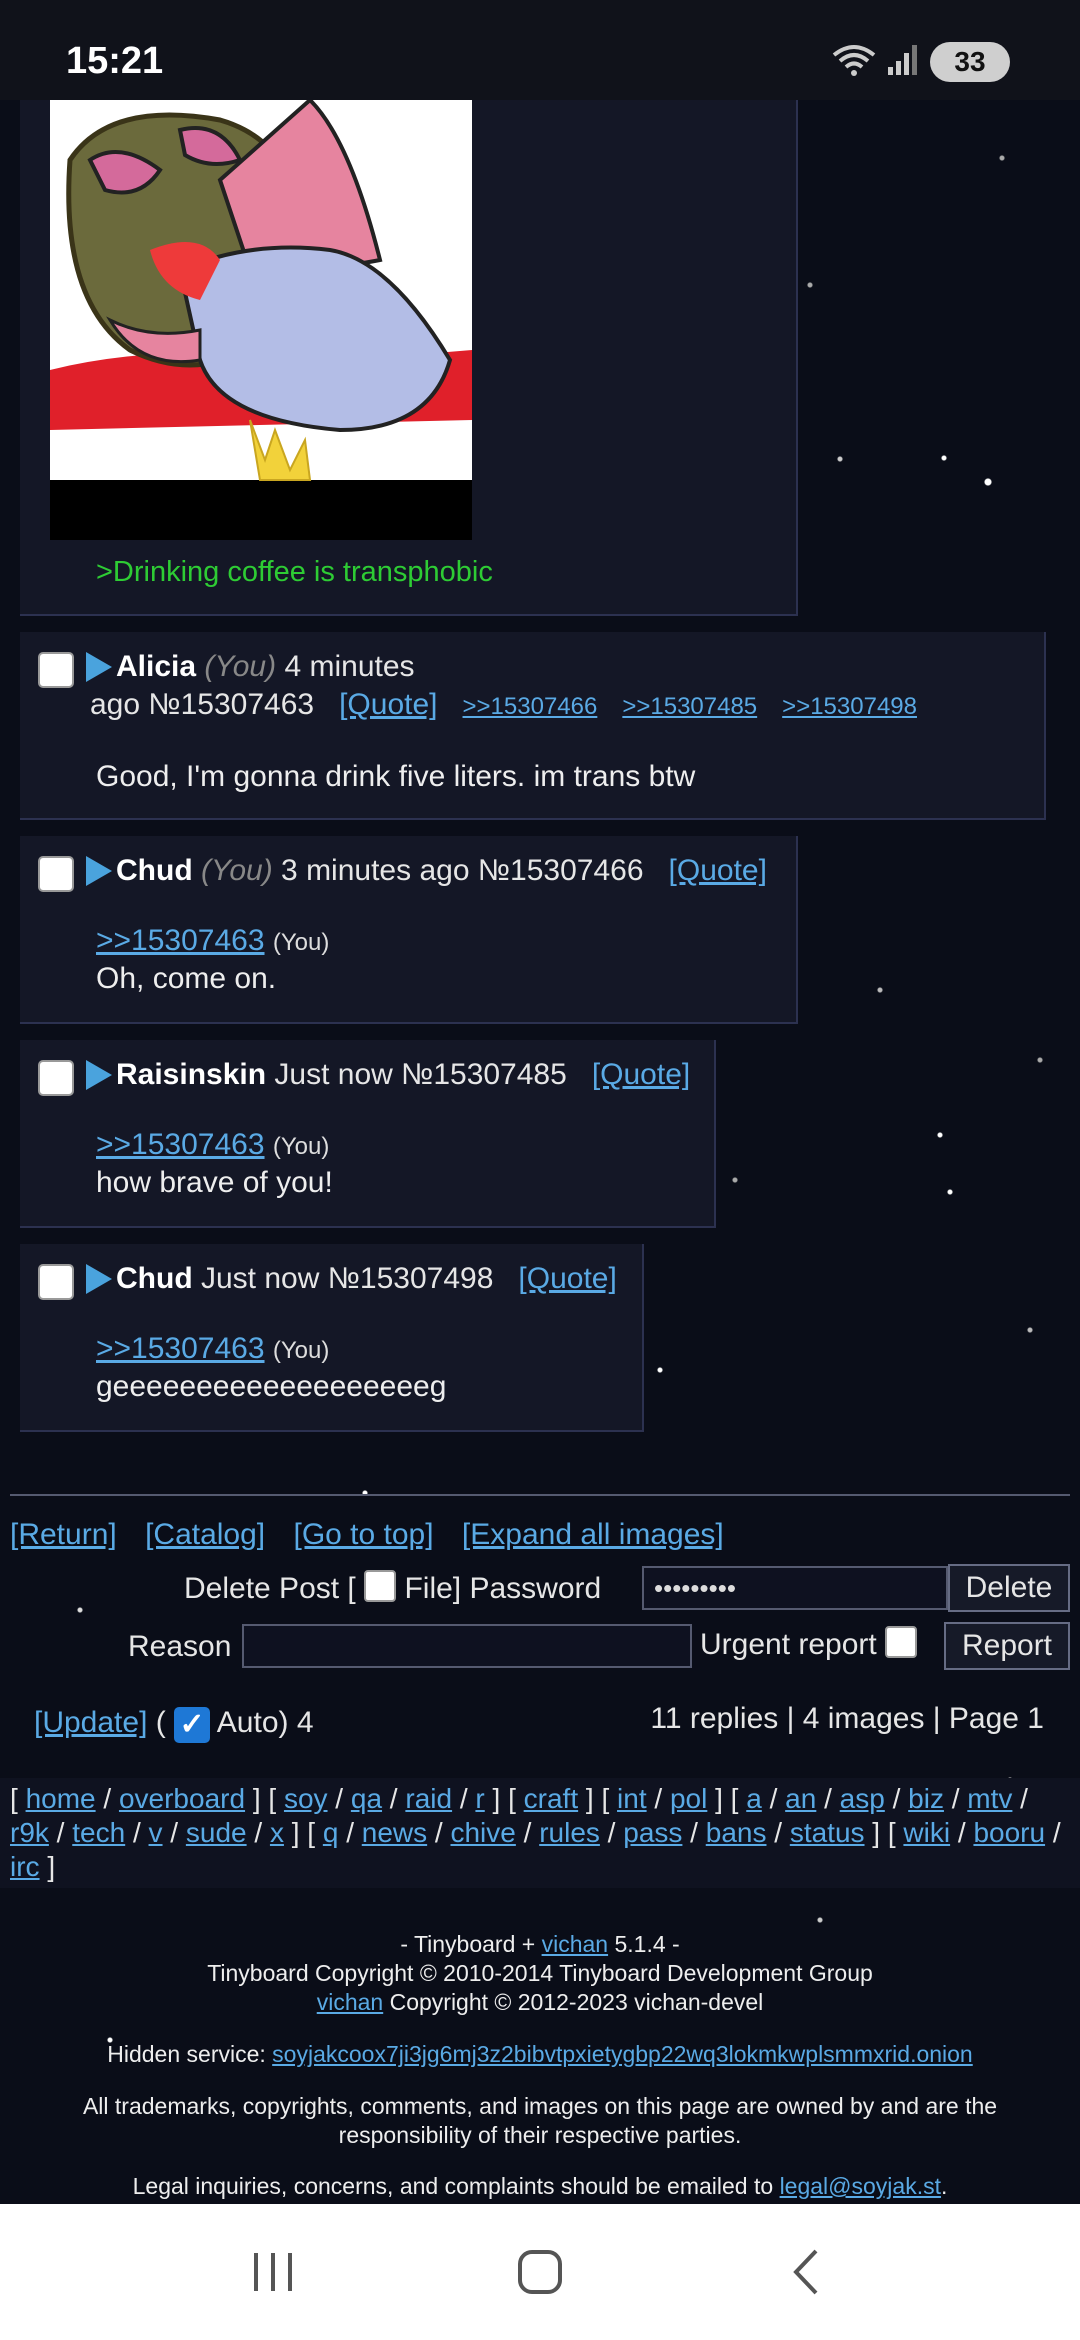  Describe the element at coordinates (186, 978) in the screenshot. I see `post-body: Oh, come on.` at that location.